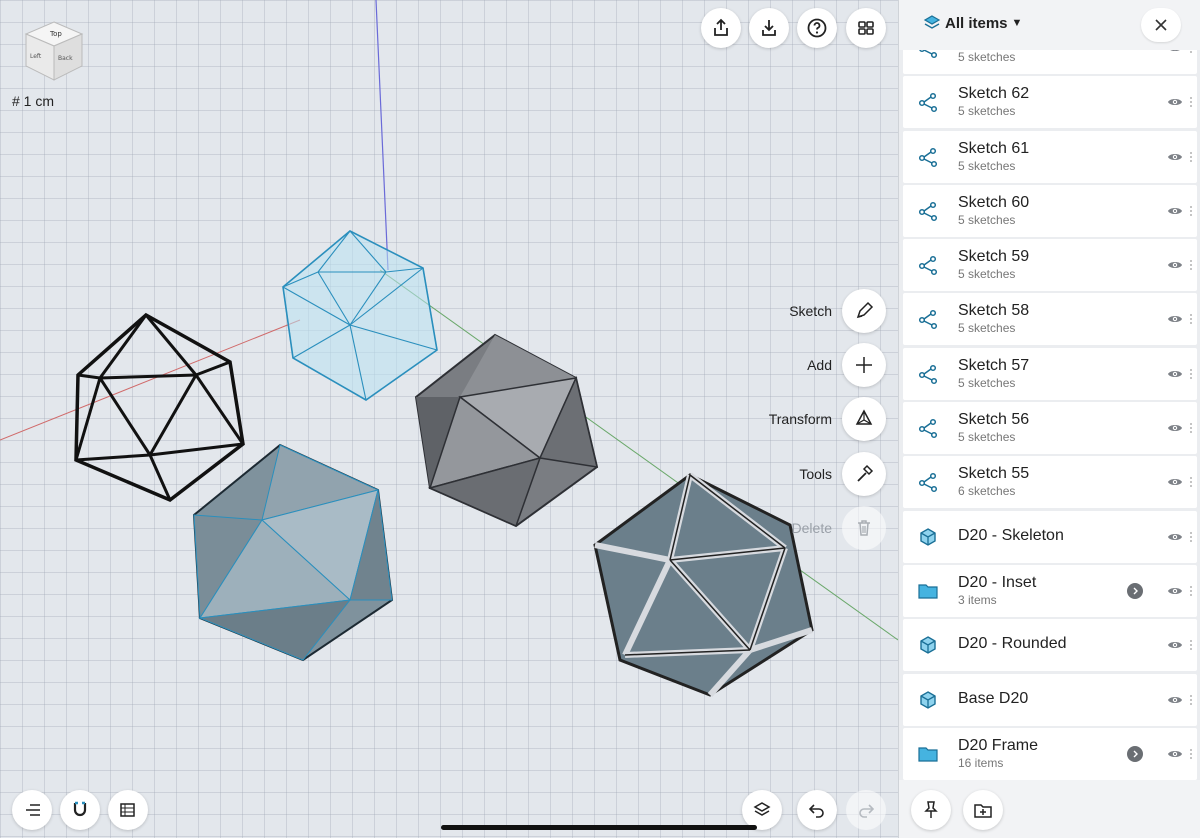 The width and height of the screenshot is (1200, 838). What do you see at coordinates (1050, 428) in the screenshot?
I see `list-item: Sketch 56 5 sketches` at bounding box center [1050, 428].